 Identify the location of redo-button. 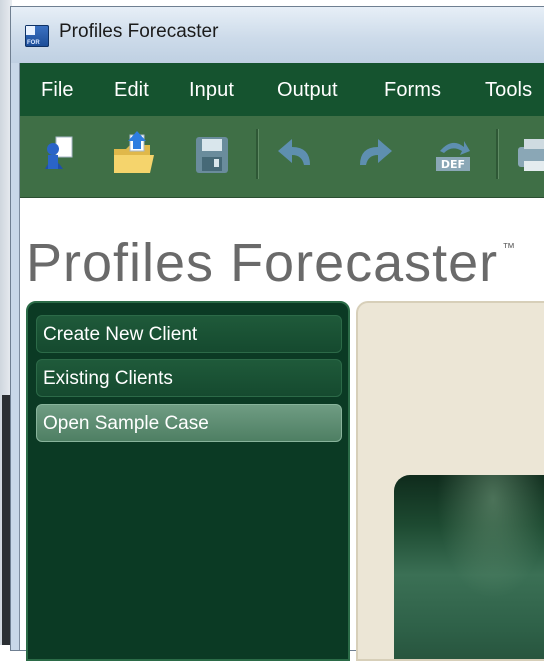
(374, 155).